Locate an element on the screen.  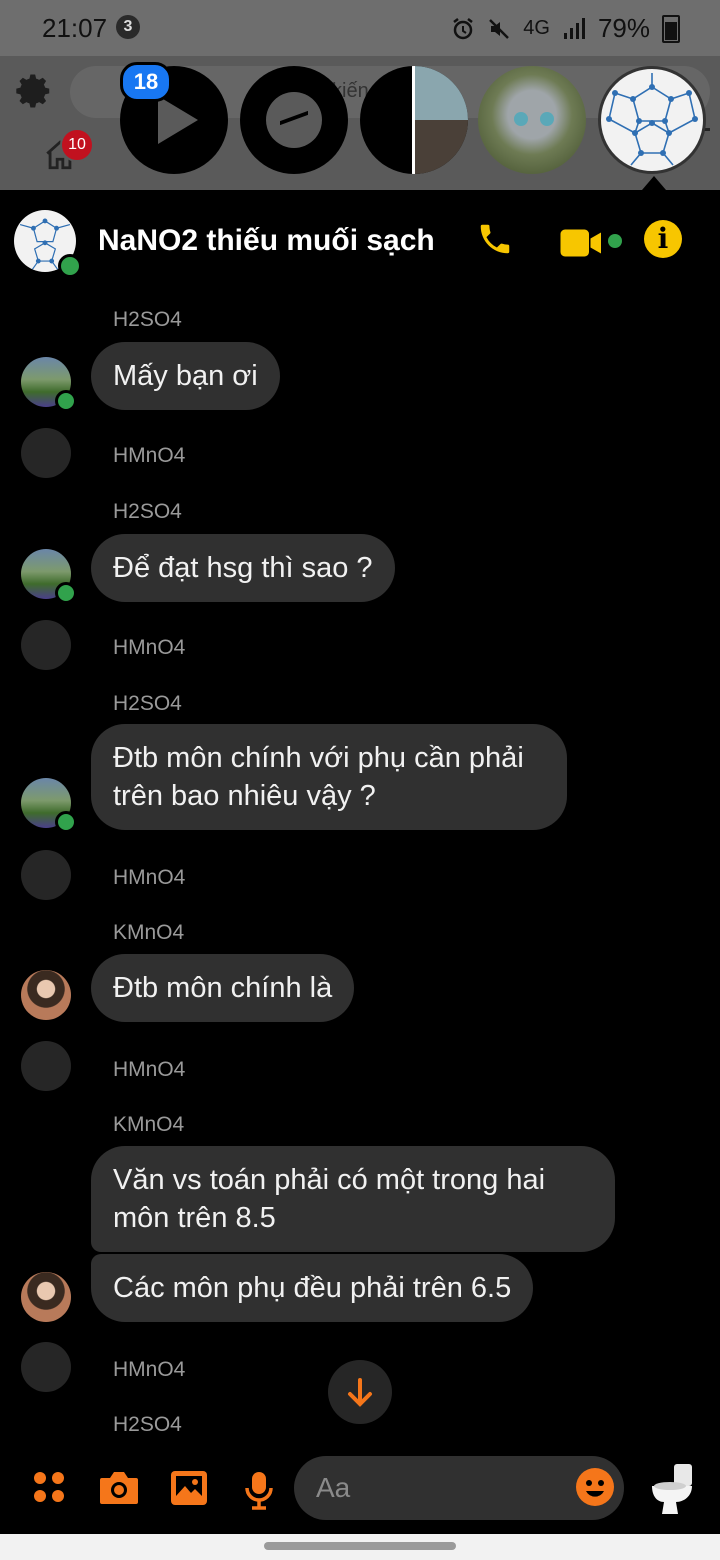
play-icon is located at coordinates (178, 120).